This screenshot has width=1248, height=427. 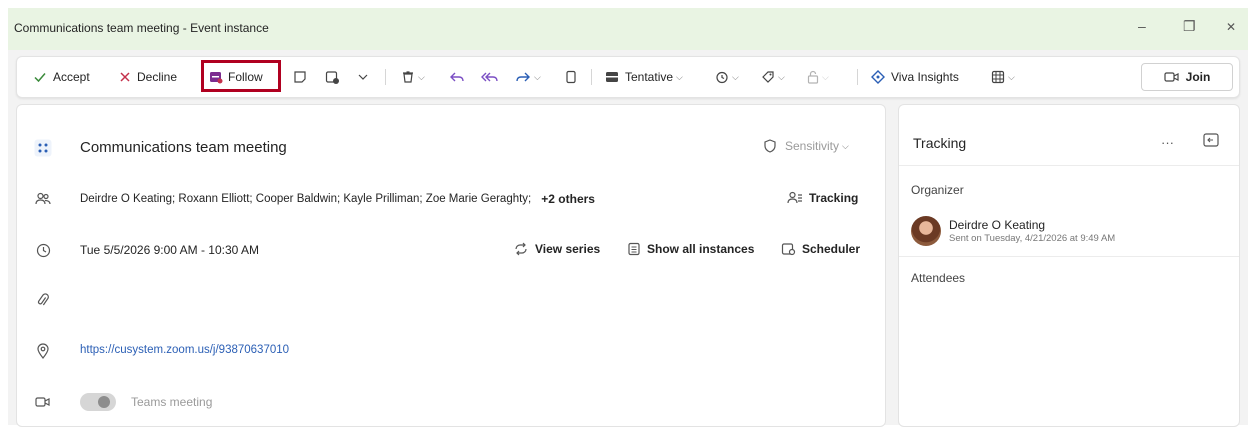 What do you see at coordinates (1167, 142) in the screenshot?
I see `more-options-icon: ···` at bounding box center [1167, 142].